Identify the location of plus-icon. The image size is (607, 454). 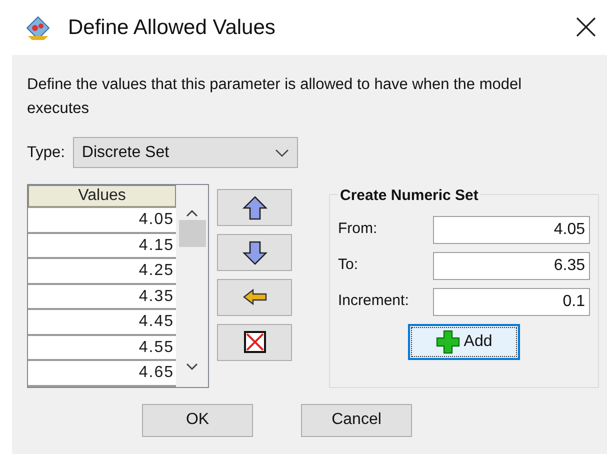
(448, 342).